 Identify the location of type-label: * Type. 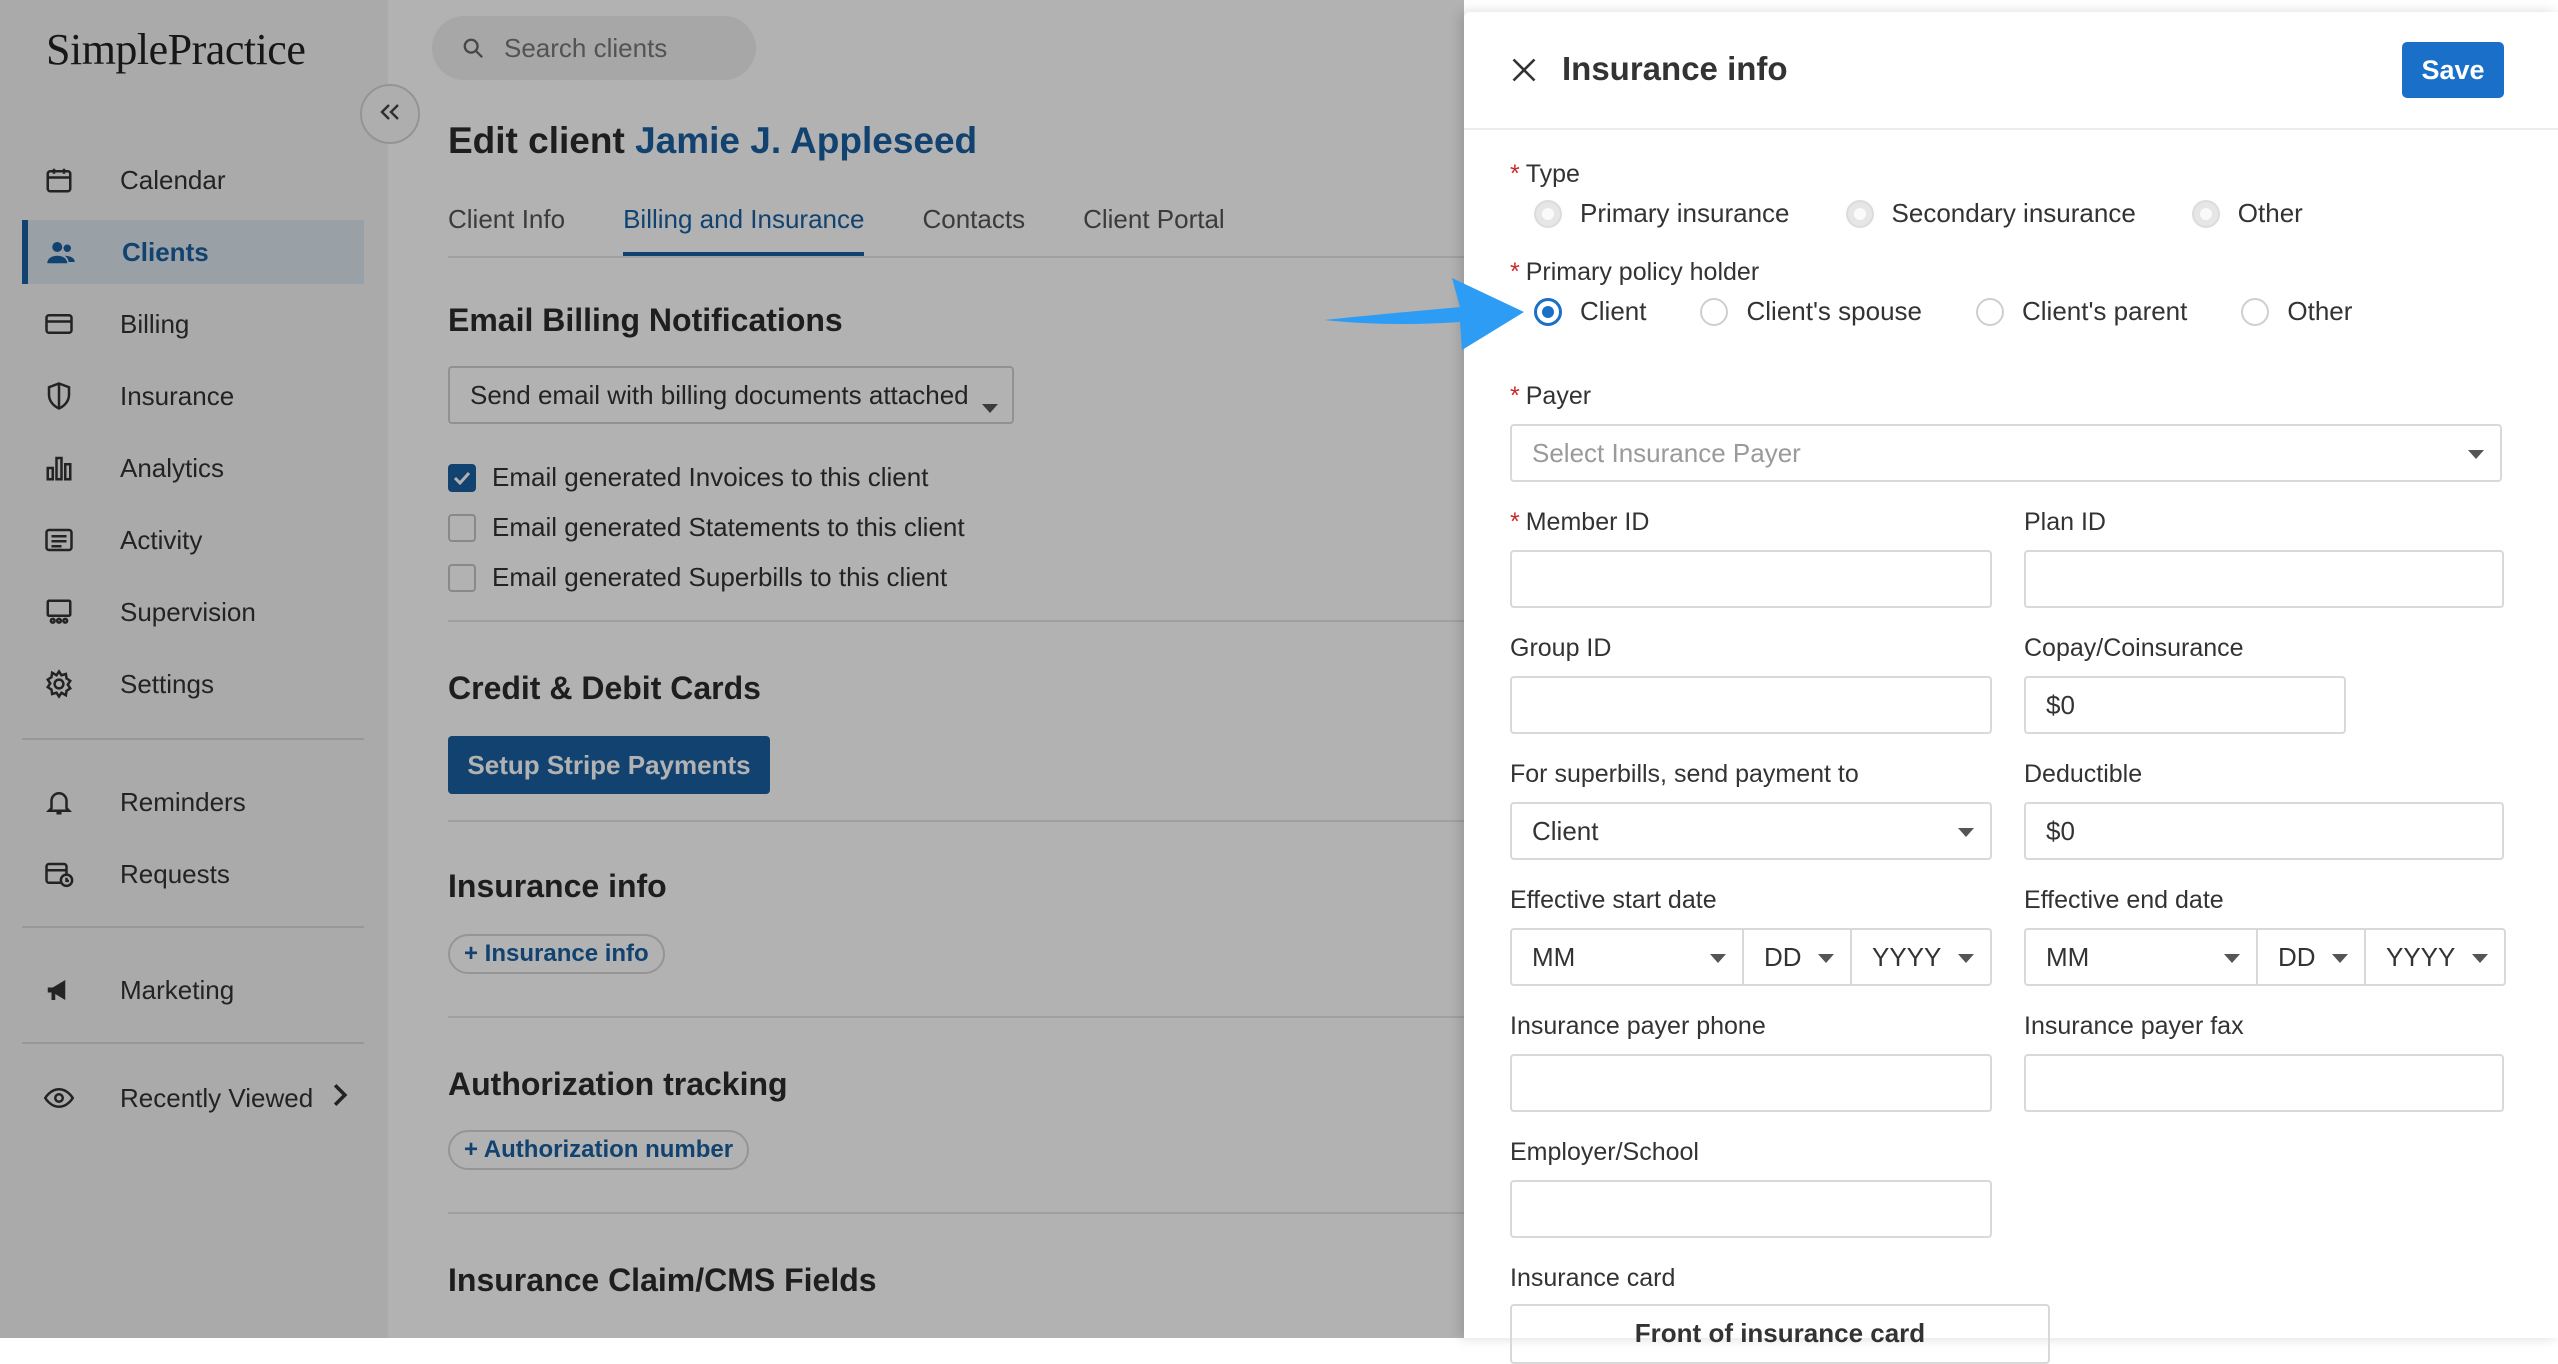
(1545, 174).